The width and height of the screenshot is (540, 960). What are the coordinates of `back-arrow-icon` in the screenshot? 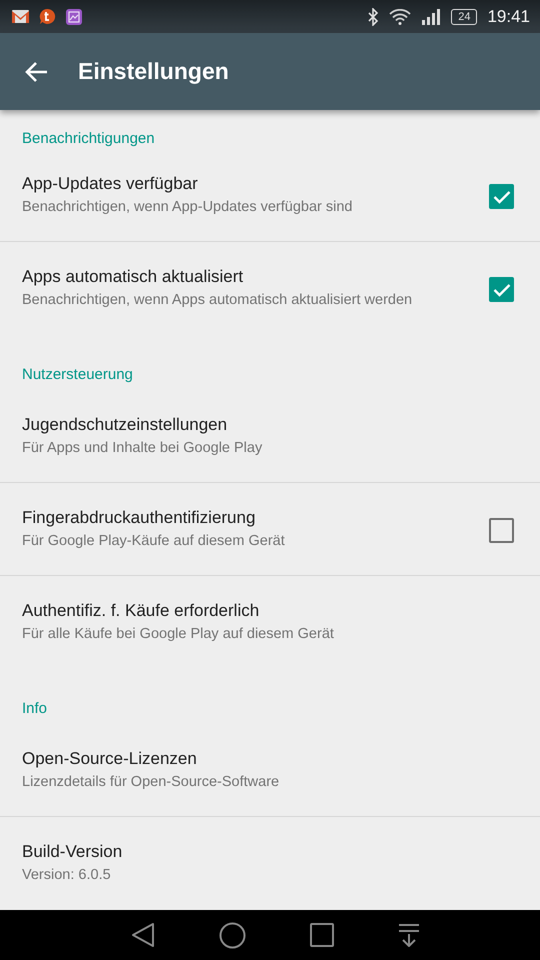 It's located at (36, 71).